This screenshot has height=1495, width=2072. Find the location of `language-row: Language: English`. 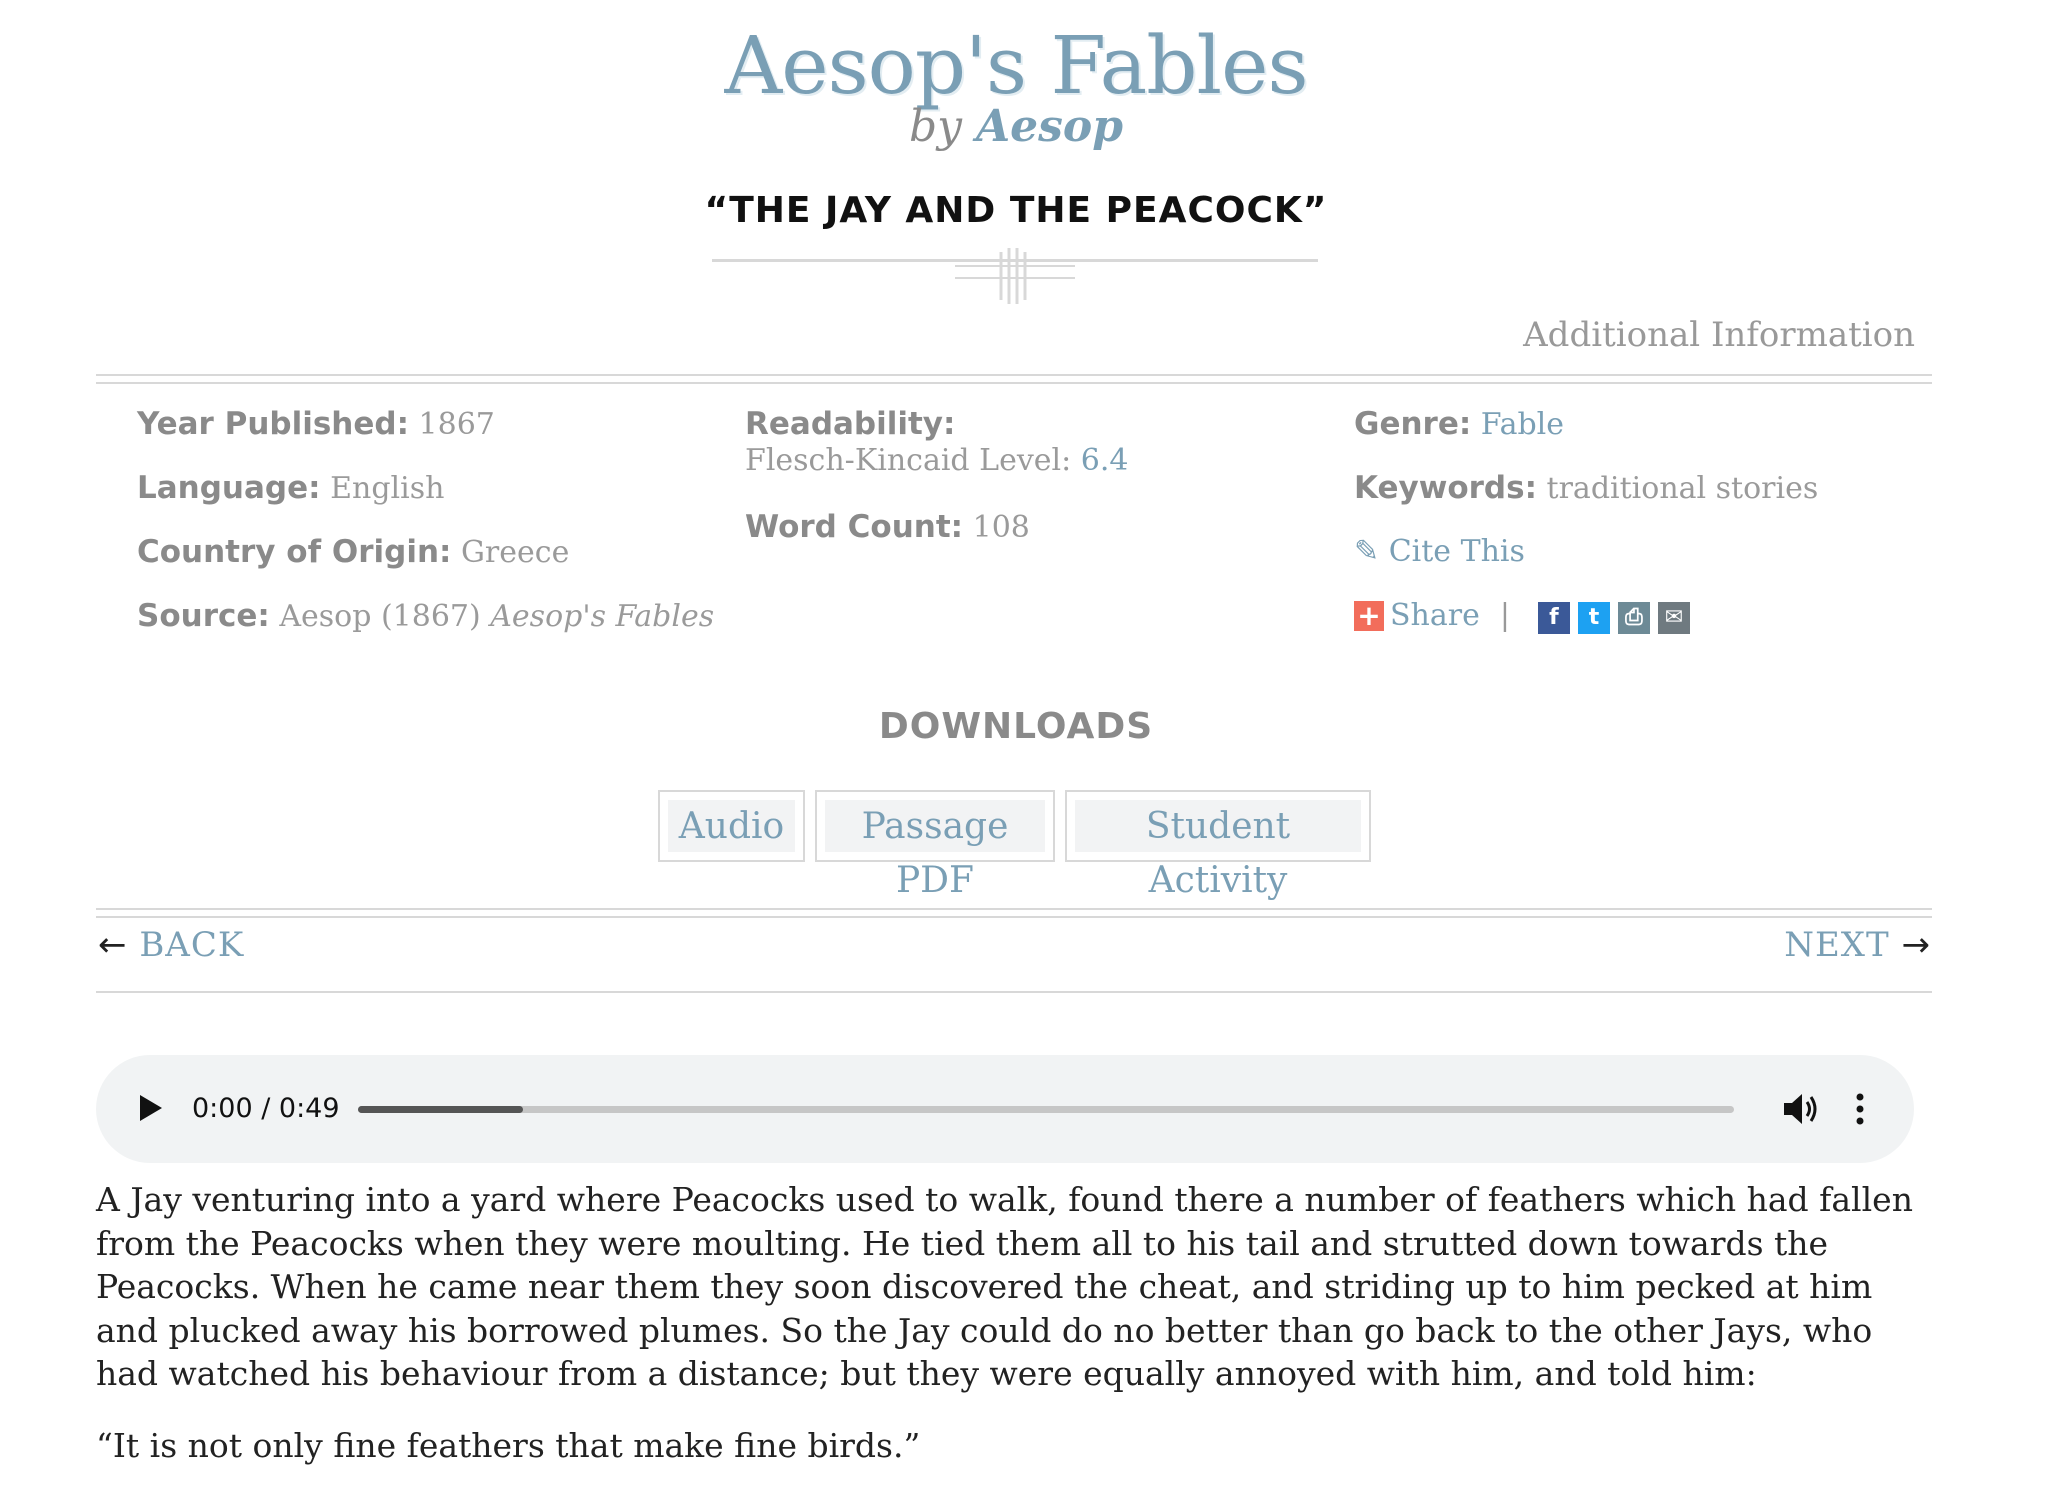

language-row: Language: English is located at coordinates (425, 488).